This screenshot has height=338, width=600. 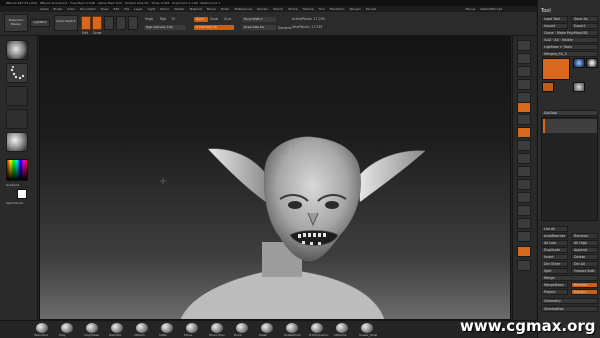 I want to click on autoreorder-button: AutoReorder, so click(x=554, y=236).